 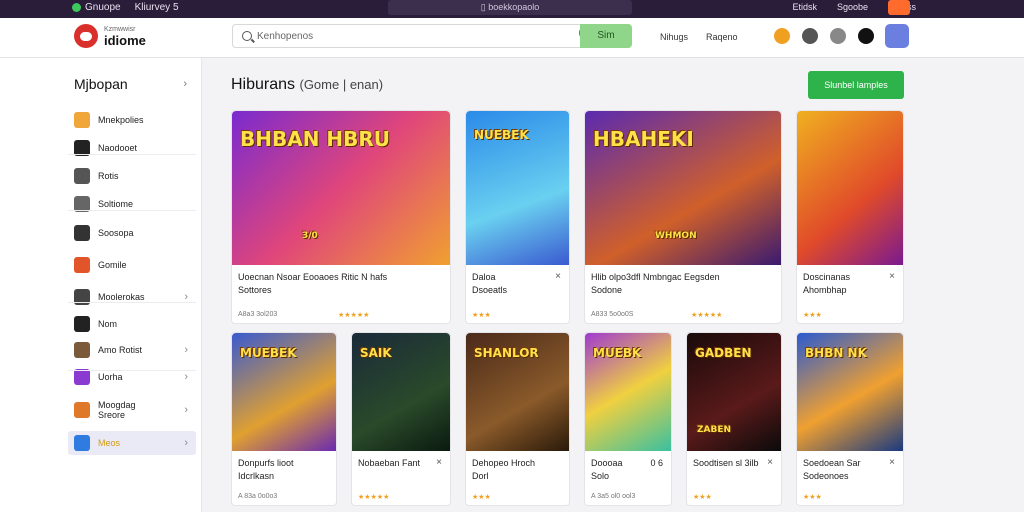 What do you see at coordinates (132, 377) in the screenshot?
I see `sidebar-item: Uorha ›` at bounding box center [132, 377].